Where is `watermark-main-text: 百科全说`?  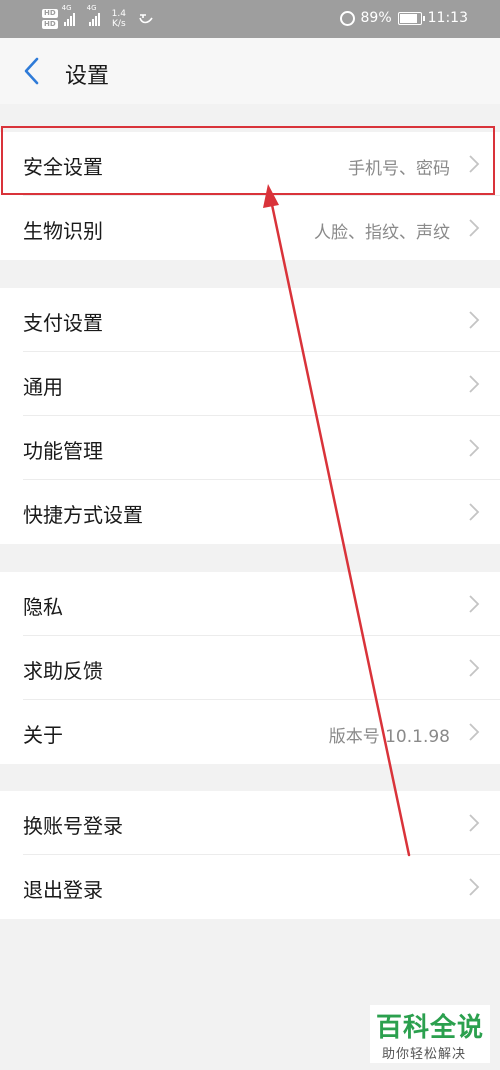
watermark-main-text: 百科全说 is located at coordinates (430, 1028).